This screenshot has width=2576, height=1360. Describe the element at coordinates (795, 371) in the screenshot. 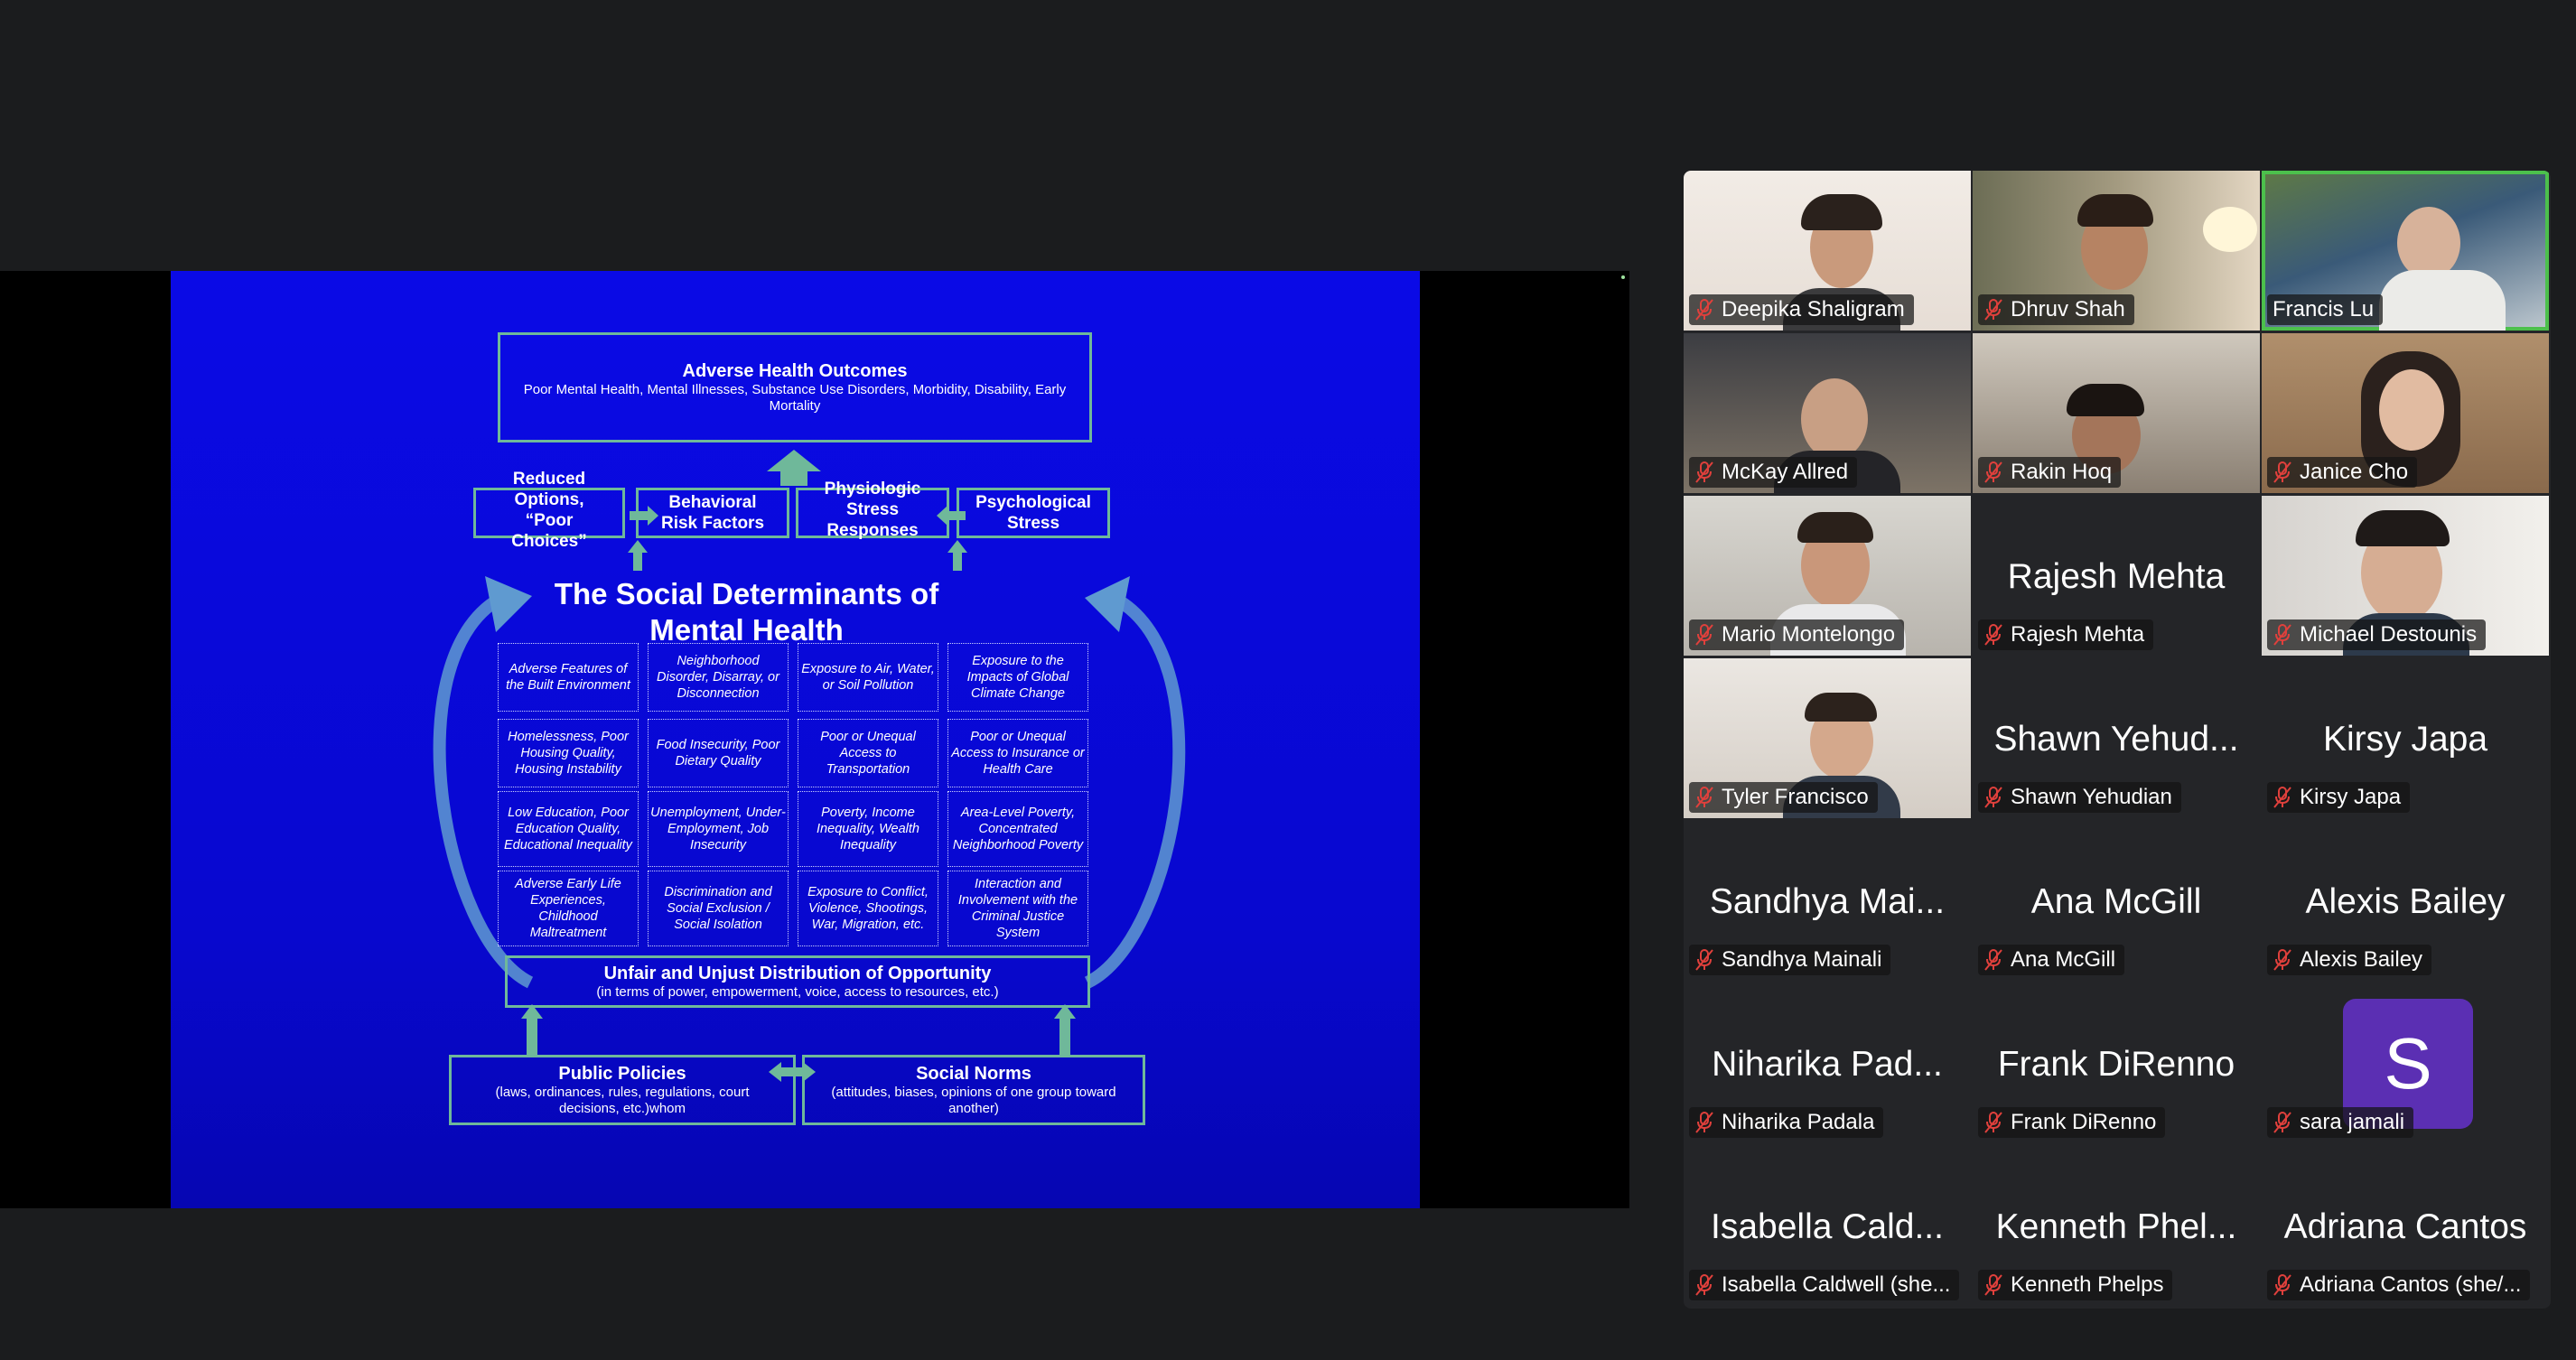

I see `outcomes-title: Adverse Health Outcomes` at that location.